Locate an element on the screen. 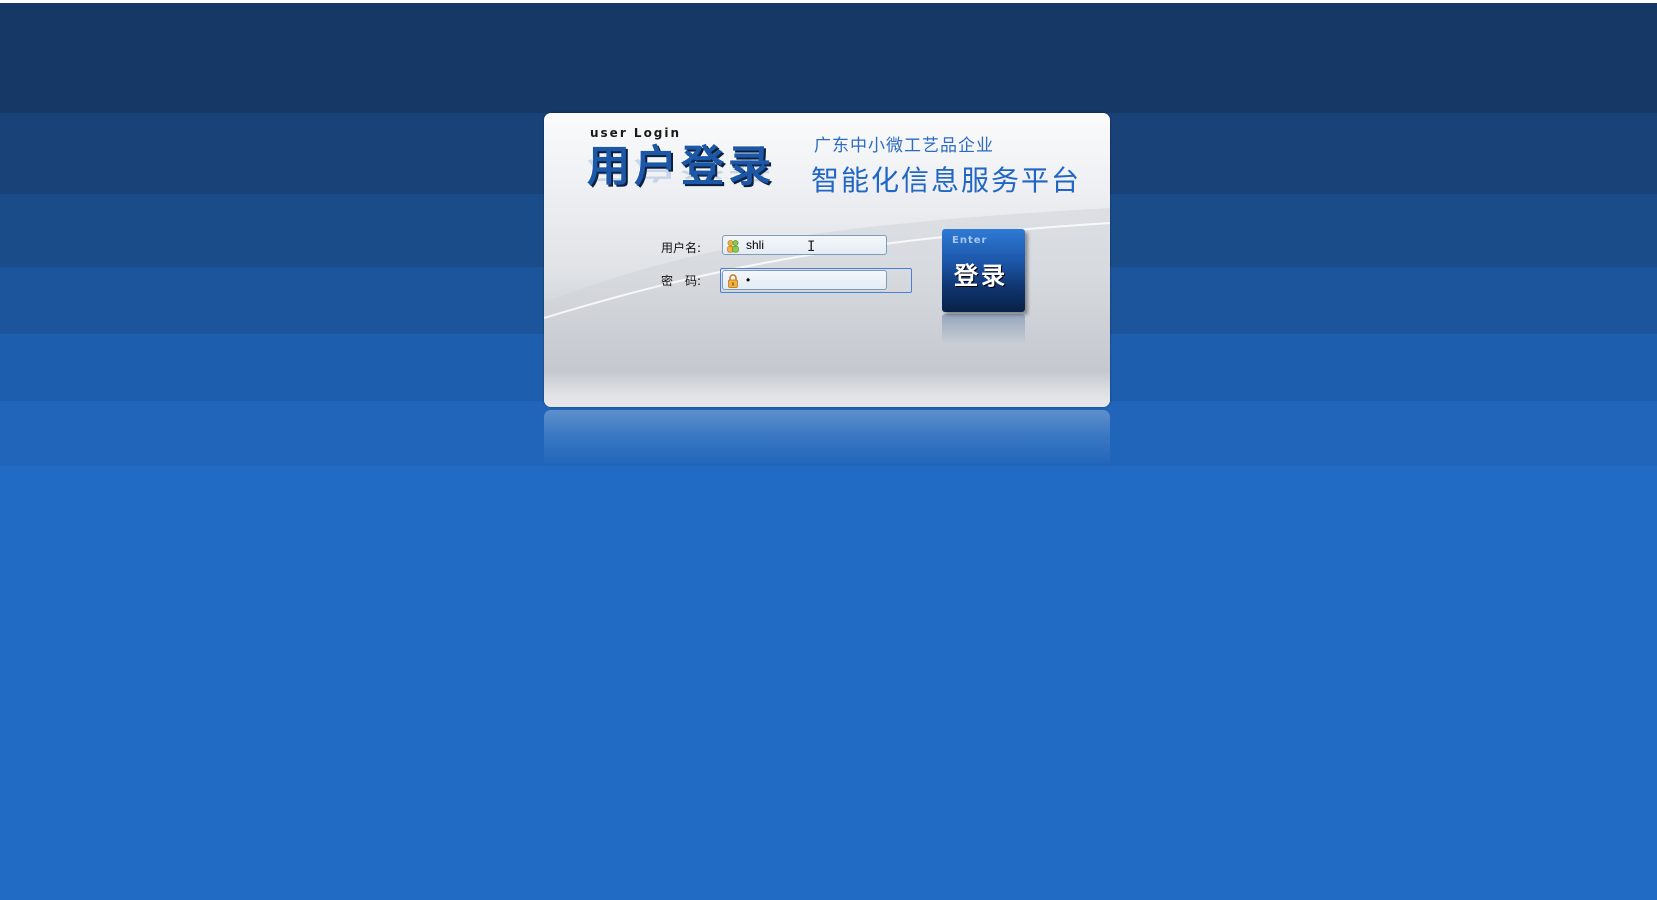 Image resolution: width=1657 pixels, height=900 pixels. platform-subtitle: 广东中小微工艺品企业 is located at coordinates (904, 146).